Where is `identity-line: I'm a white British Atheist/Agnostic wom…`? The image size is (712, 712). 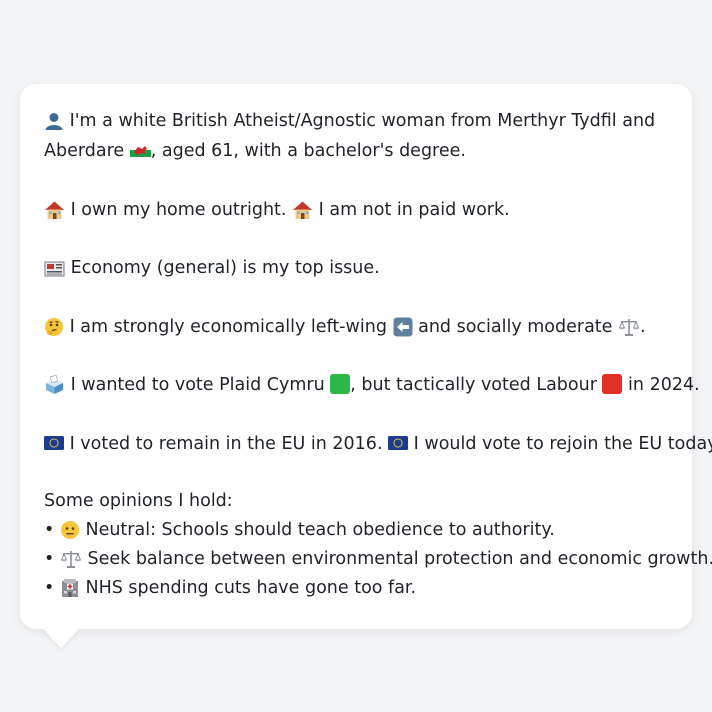
identity-line: I'm a white British Atheist/Agnostic wom… is located at coordinates (358, 136).